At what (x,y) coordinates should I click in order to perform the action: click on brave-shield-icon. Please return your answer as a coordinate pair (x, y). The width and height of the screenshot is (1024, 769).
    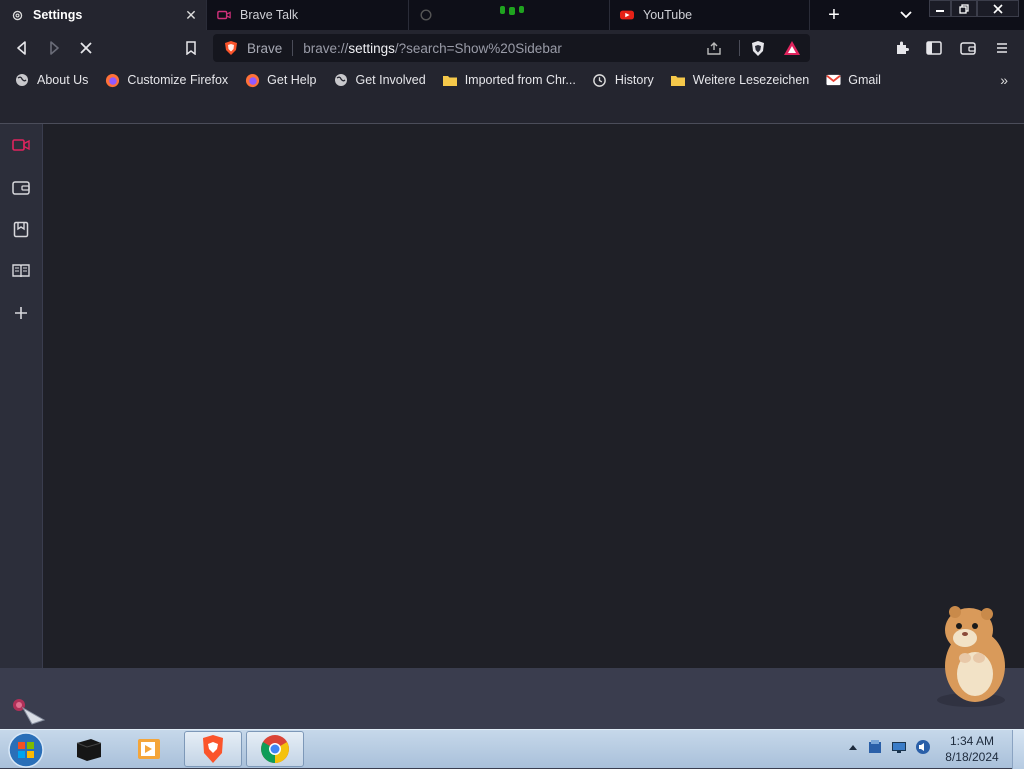
    Looking at the image, I should click on (231, 48).